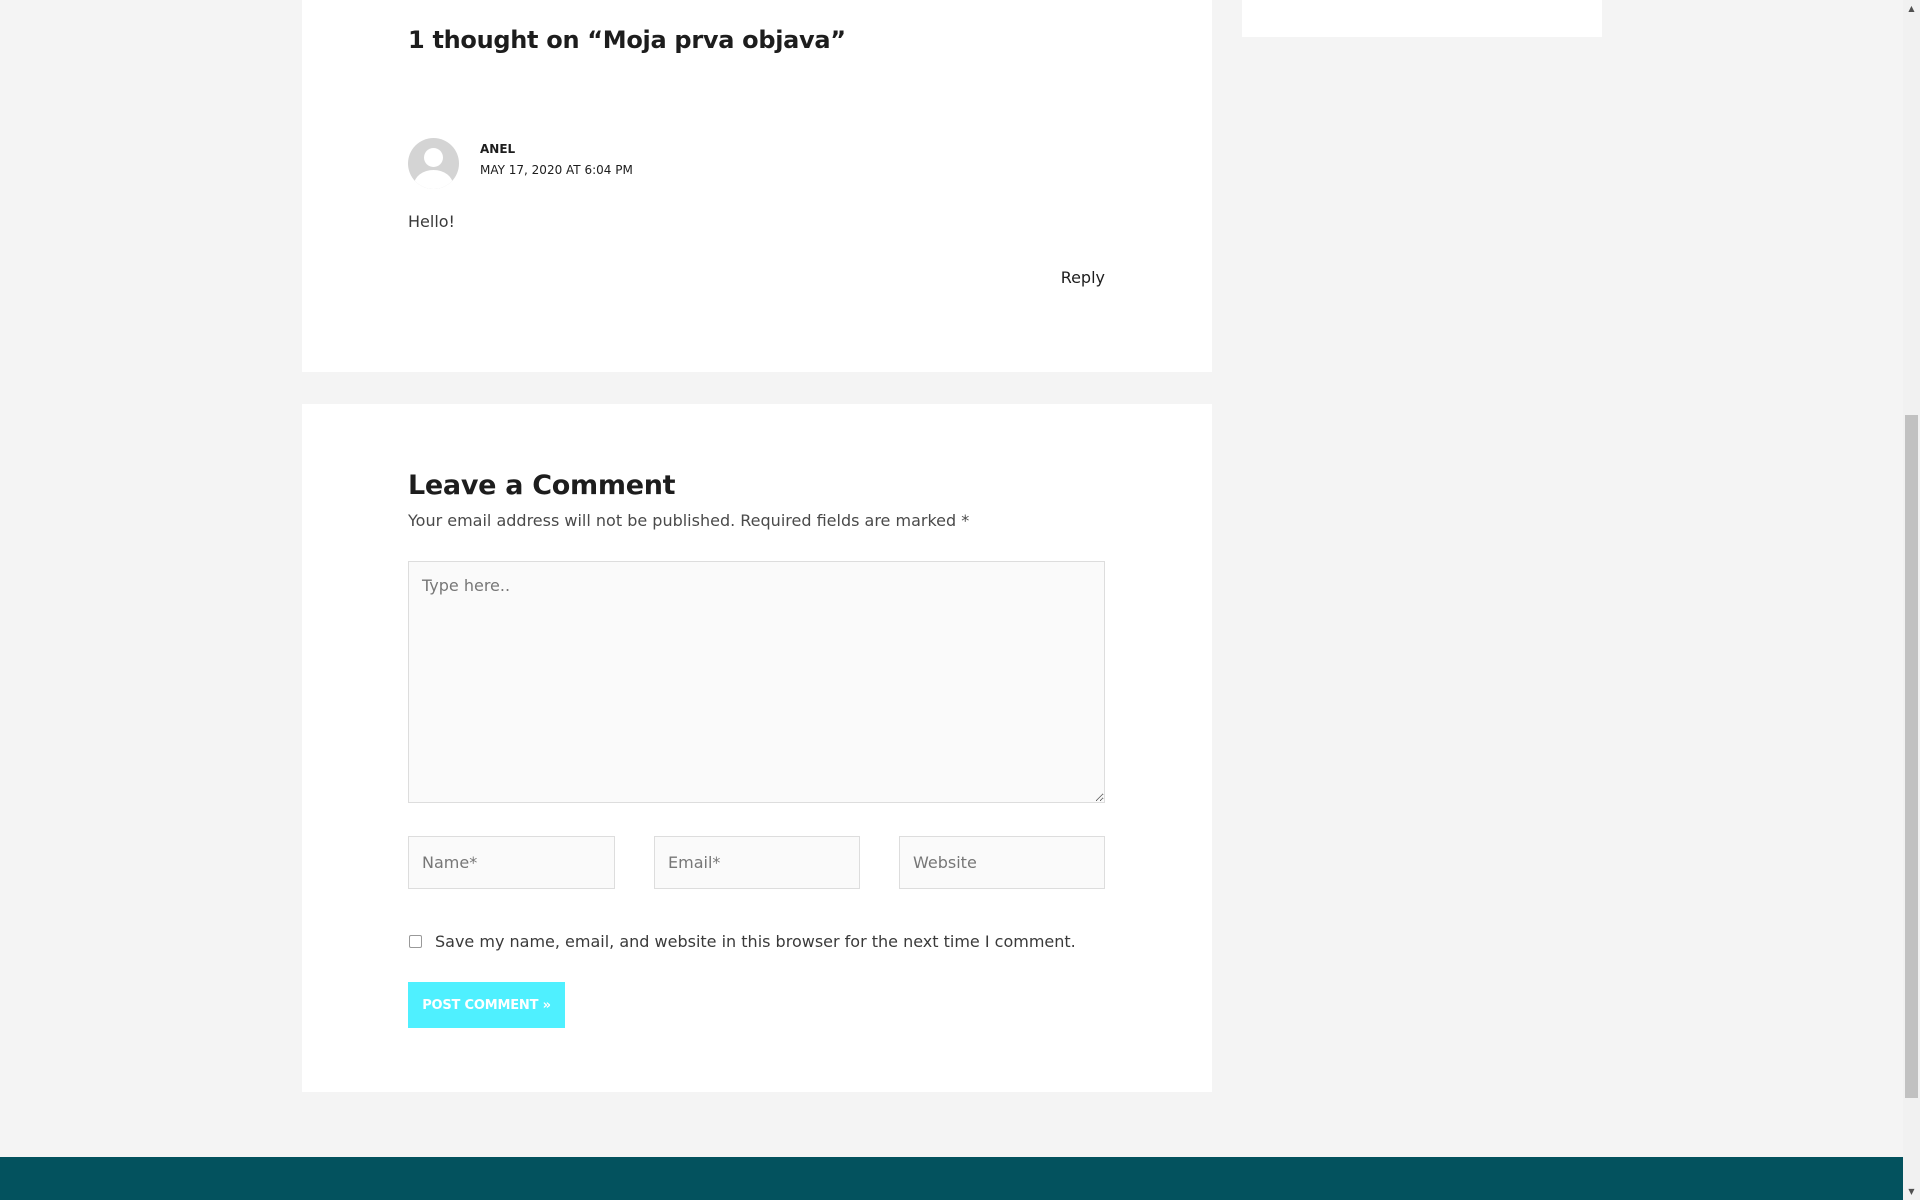 The height and width of the screenshot is (1200, 1920). What do you see at coordinates (1911, 756) in the screenshot?
I see `scrollbar-thumb` at bounding box center [1911, 756].